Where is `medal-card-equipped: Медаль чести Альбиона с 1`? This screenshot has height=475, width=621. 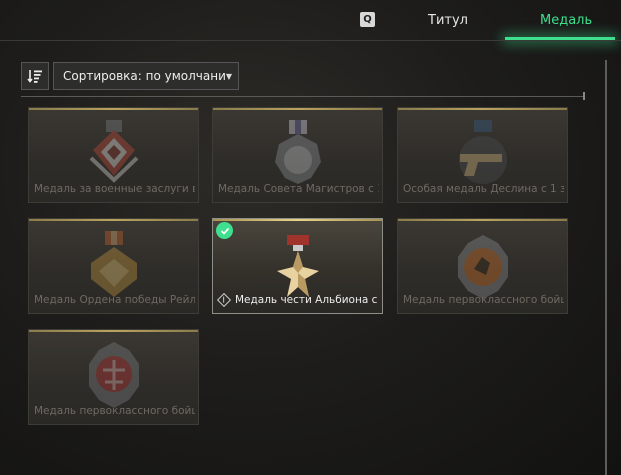
medal-card-equipped: Медаль чести Альбиона с 1 is located at coordinates (297, 266).